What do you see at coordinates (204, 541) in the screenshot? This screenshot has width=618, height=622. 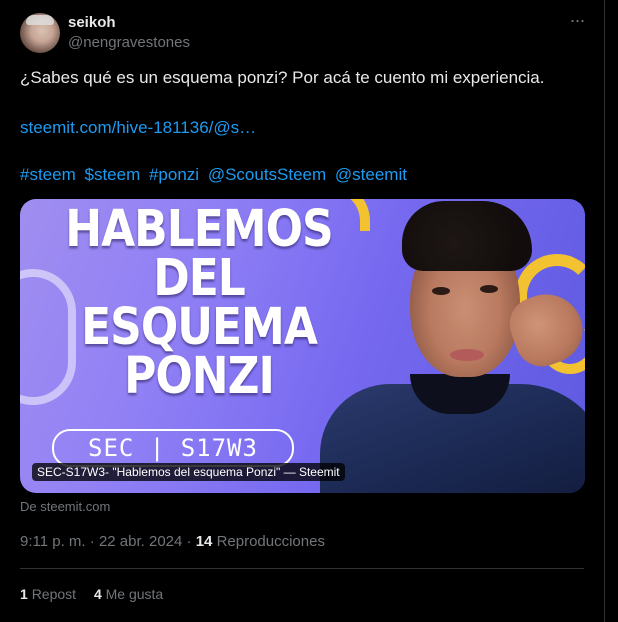 I see `views-count: 14` at bounding box center [204, 541].